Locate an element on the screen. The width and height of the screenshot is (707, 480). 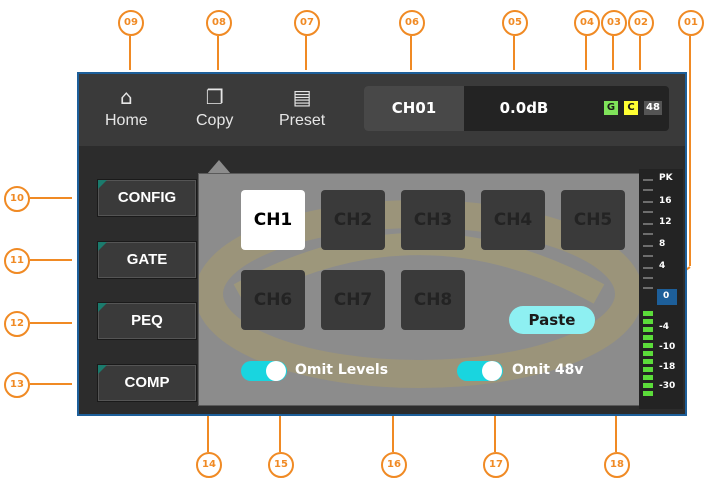
callout-12: 12 is located at coordinates (17, 324).